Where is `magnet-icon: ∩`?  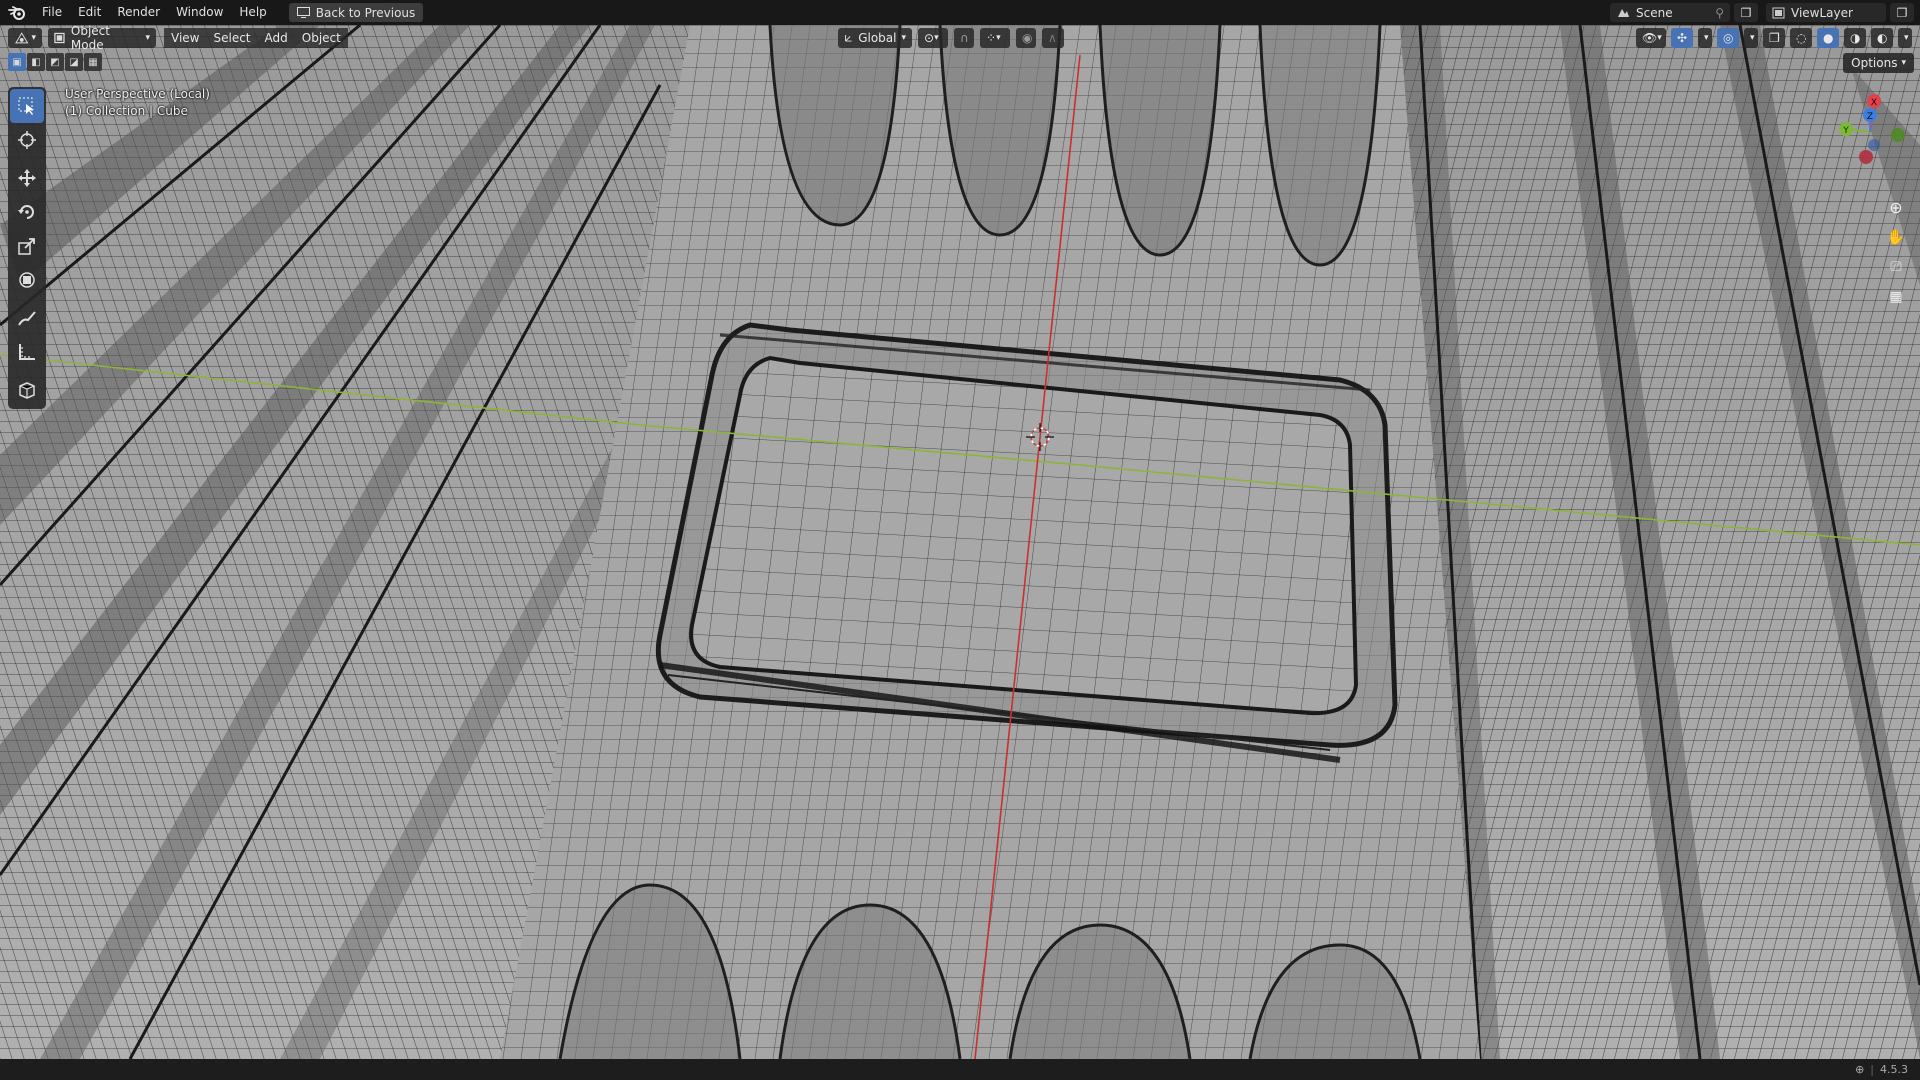 magnet-icon: ∩ is located at coordinates (964, 38).